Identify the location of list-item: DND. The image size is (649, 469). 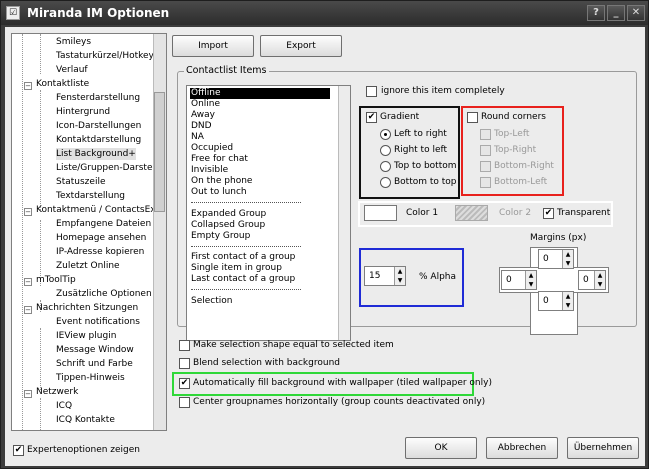
(201, 126).